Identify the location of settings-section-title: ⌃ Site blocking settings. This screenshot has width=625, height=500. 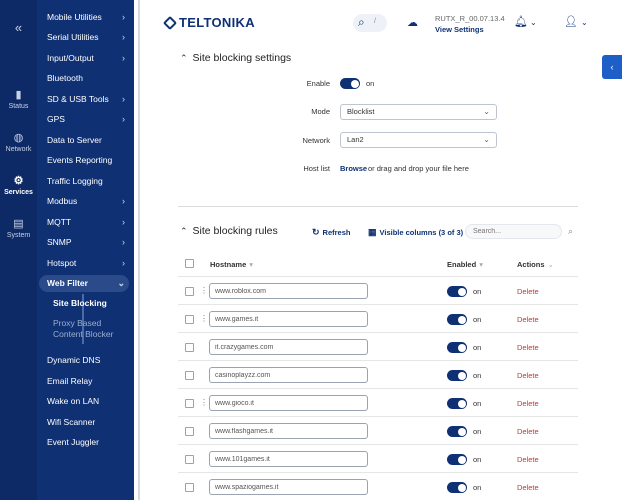
(235, 58).